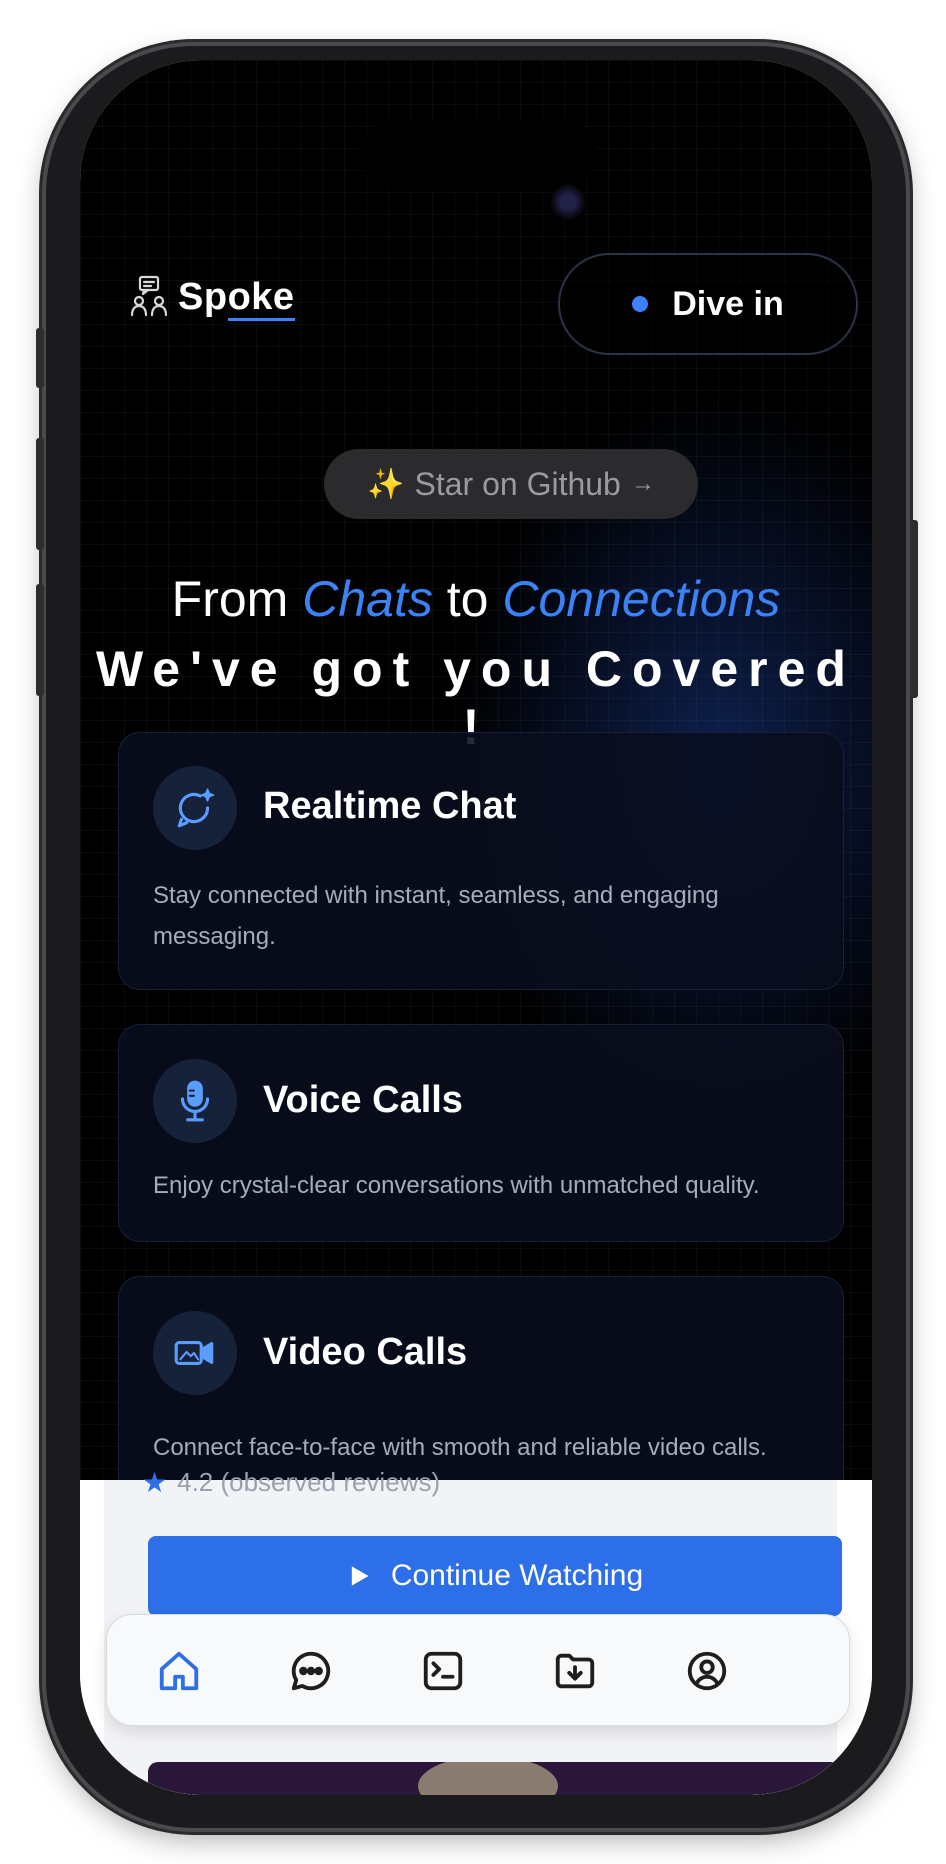 The height and width of the screenshot is (1864, 946). I want to click on status-dot-icon, so click(640, 304).